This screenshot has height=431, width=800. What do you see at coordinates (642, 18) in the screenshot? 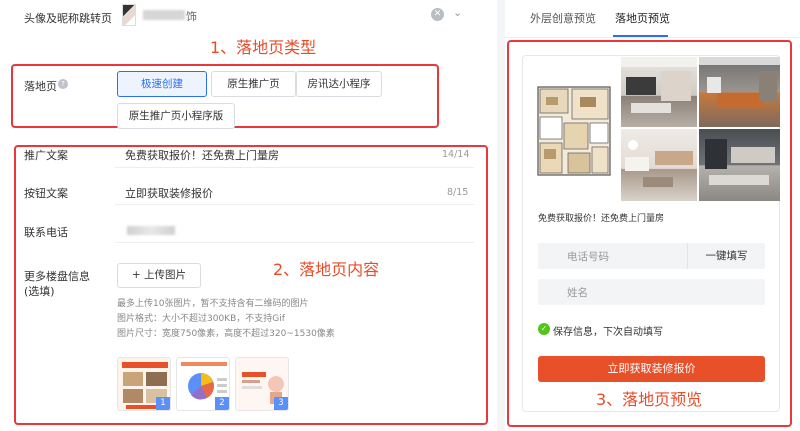
I see `tab-landing-preview: 落地页预览` at bounding box center [642, 18].